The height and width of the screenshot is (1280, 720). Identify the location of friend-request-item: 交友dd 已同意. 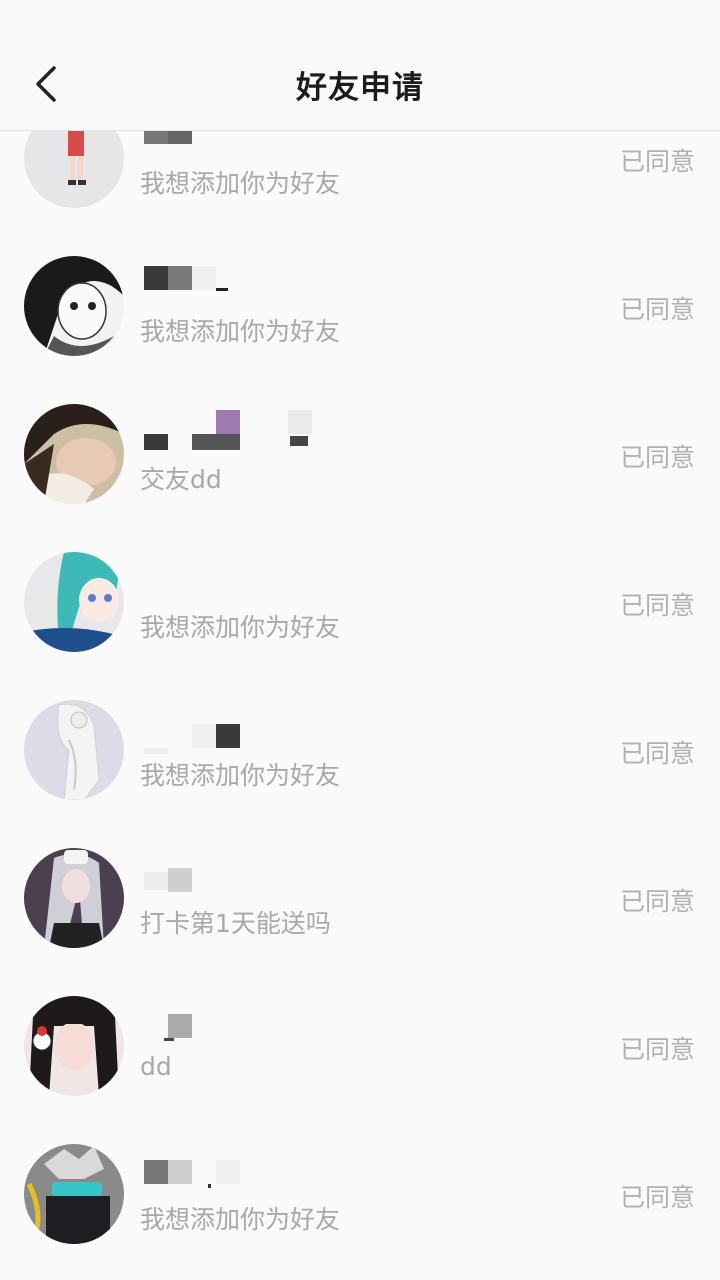
(360, 456).